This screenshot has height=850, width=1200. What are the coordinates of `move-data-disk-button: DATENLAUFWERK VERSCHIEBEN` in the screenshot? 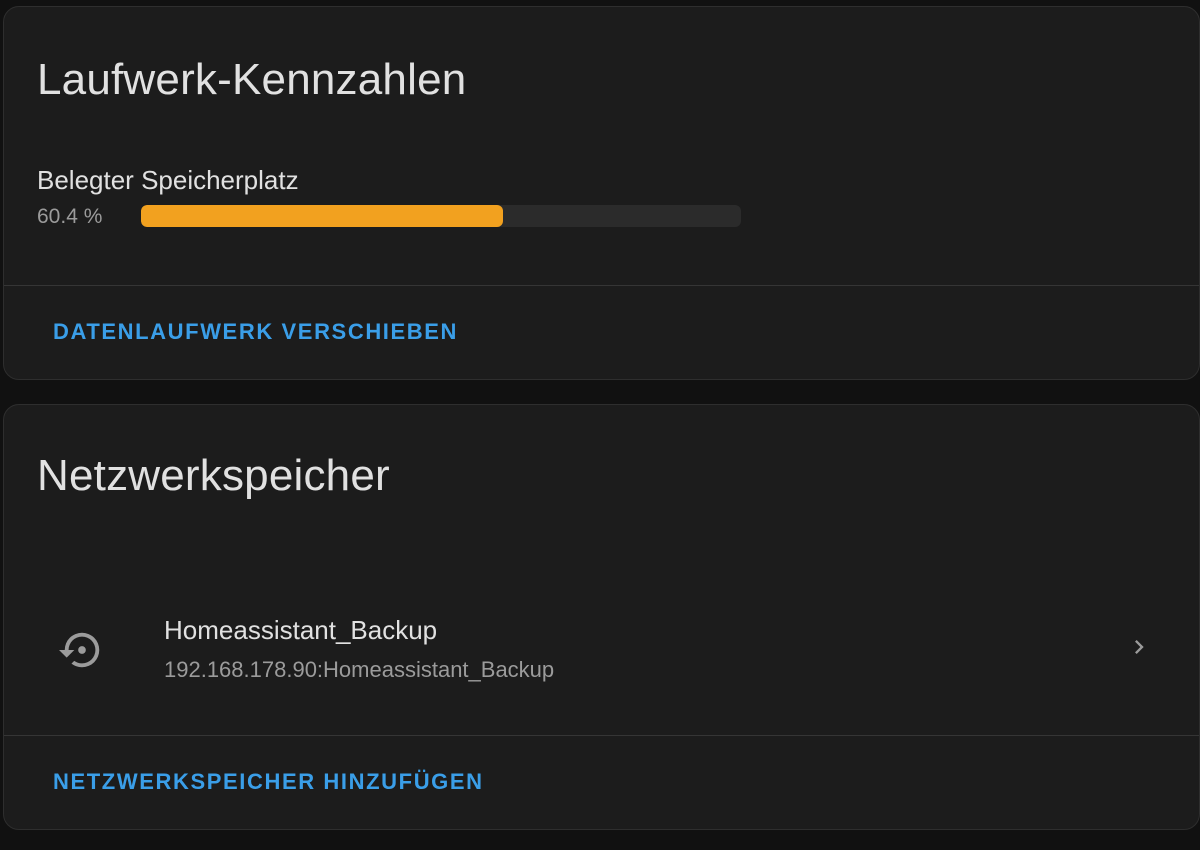 It's located at (255, 332).